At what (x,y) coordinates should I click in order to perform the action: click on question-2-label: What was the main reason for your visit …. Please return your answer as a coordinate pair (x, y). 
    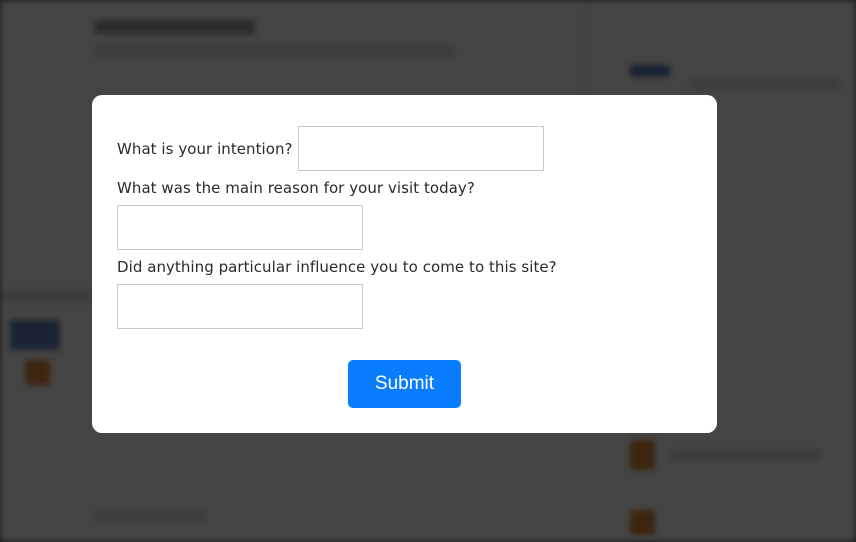
    Looking at the image, I should click on (296, 188).